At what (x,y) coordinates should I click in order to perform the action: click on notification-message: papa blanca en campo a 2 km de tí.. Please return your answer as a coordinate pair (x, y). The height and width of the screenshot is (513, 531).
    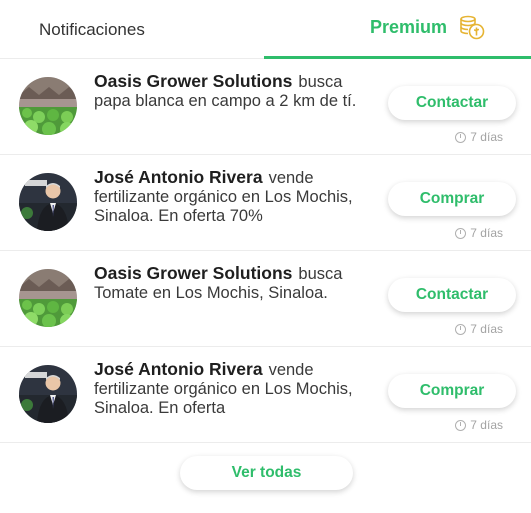
    Looking at the image, I should click on (225, 101).